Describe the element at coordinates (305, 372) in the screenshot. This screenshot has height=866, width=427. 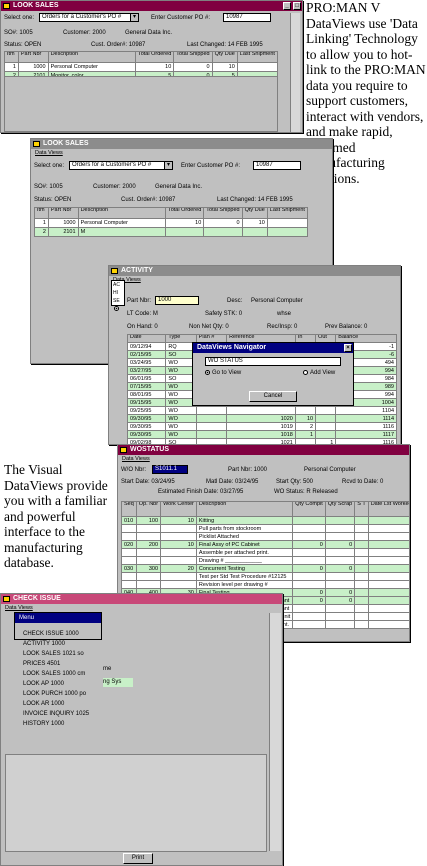
I see `radio-empty-icon` at that location.